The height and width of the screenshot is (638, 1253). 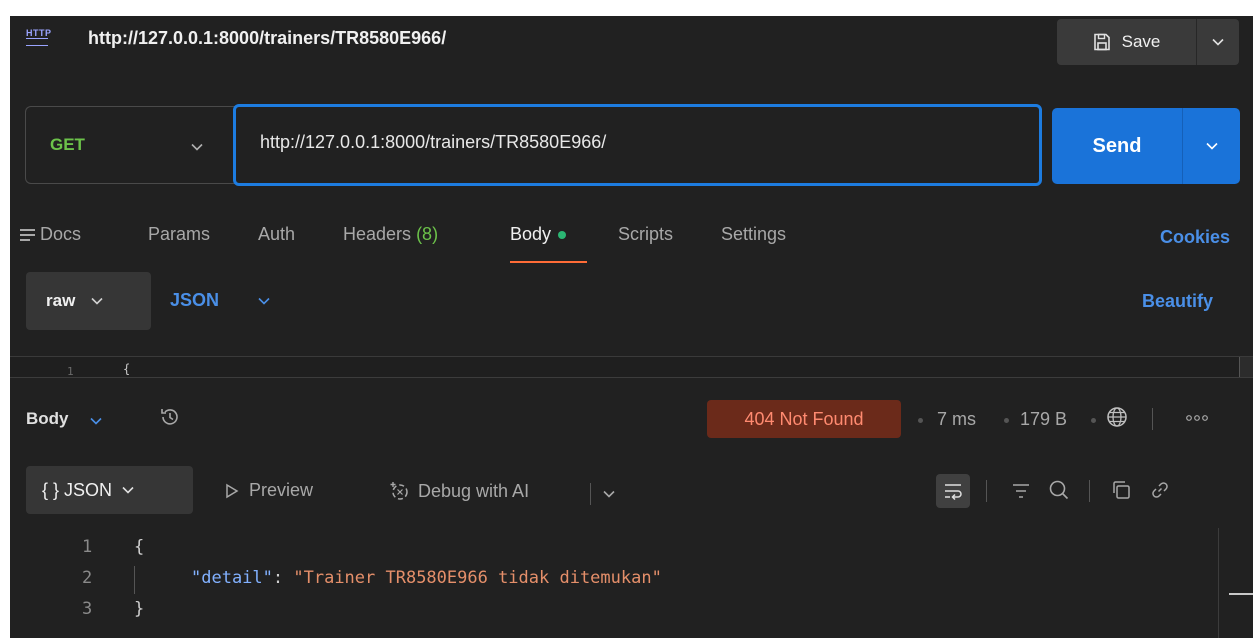 I want to click on body-format-select: JSON, so click(x=194, y=300).